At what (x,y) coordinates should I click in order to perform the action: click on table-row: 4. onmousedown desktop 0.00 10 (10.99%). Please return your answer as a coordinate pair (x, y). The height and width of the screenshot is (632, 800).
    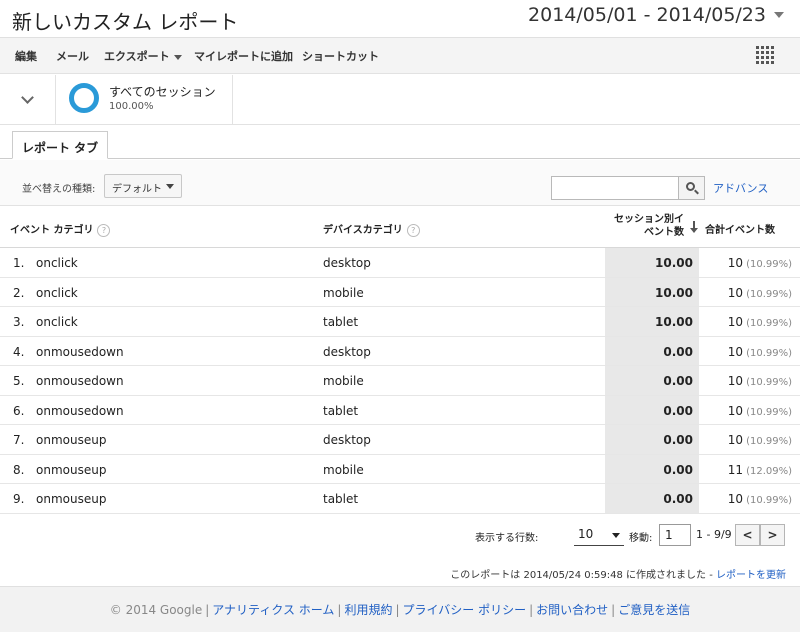
    Looking at the image, I should click on (400, 351).